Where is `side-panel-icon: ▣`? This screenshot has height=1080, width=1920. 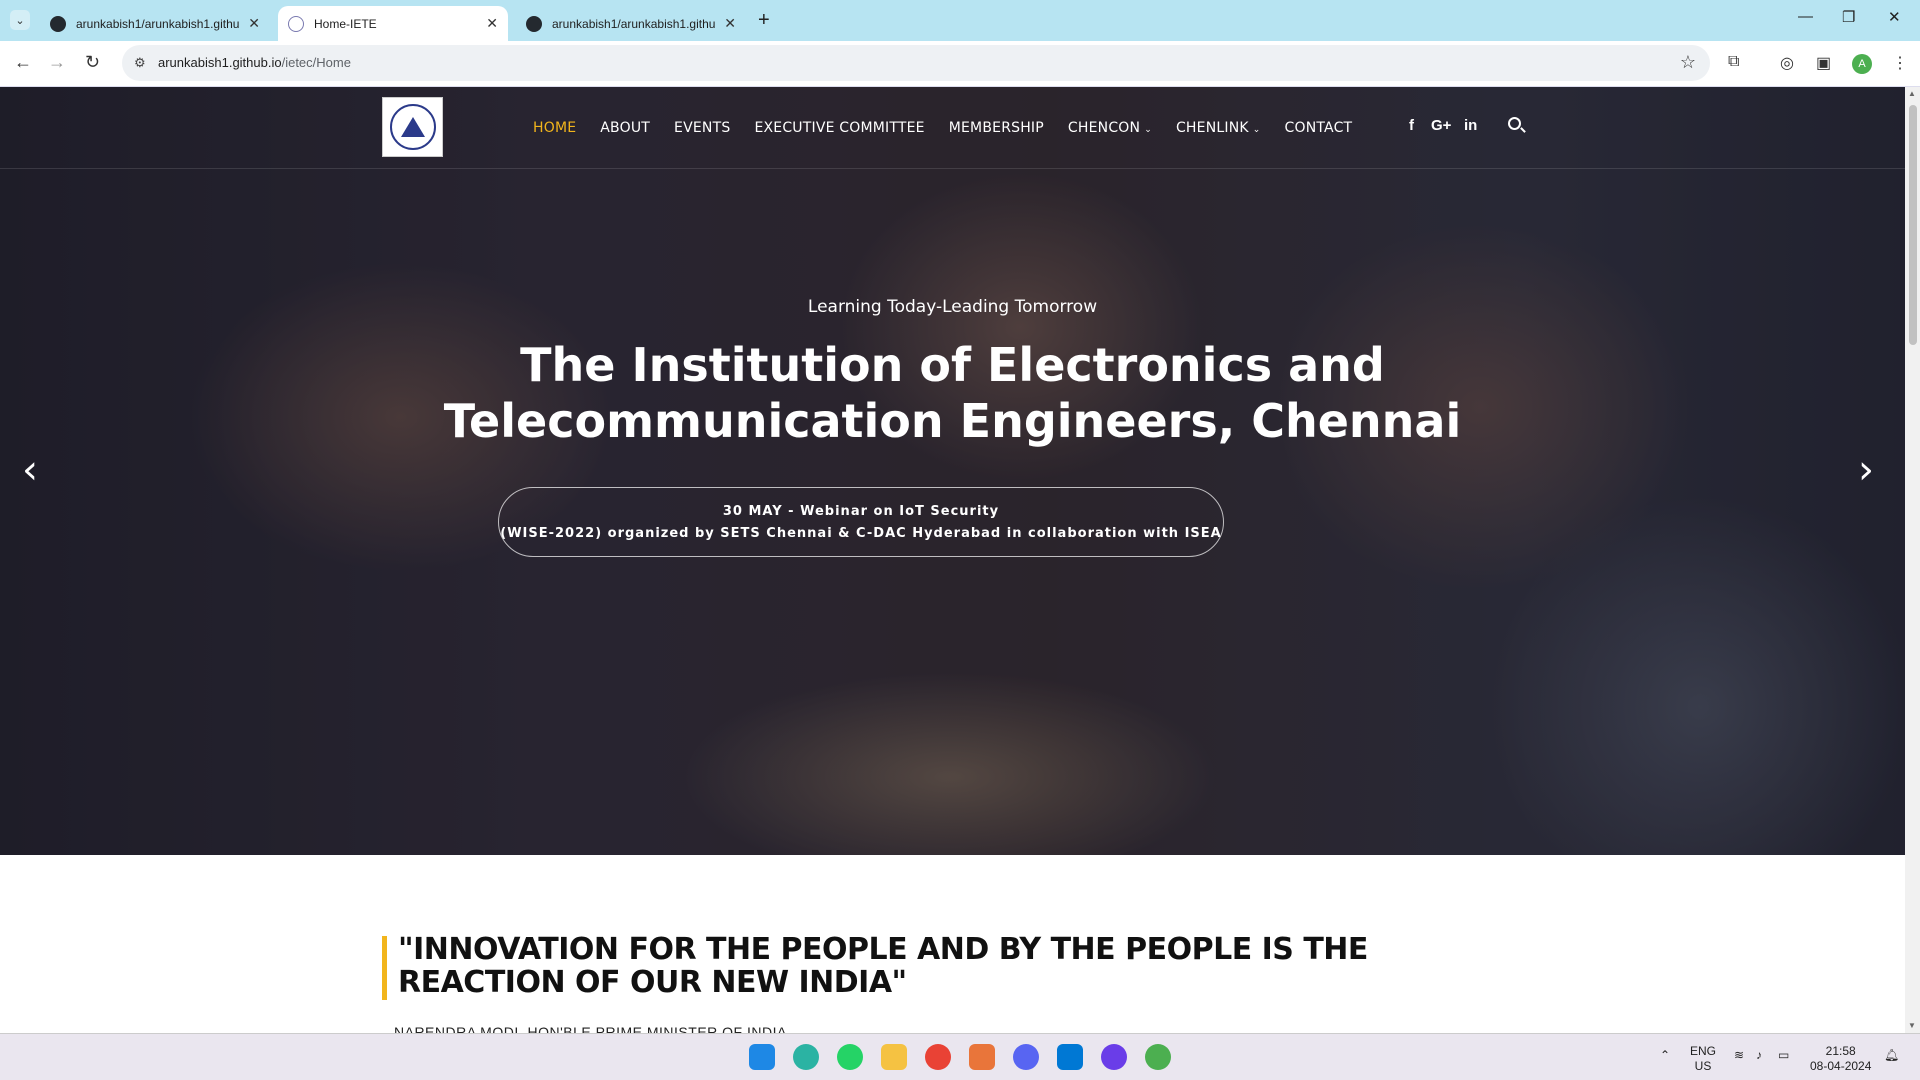
side-panel-icon: ▣ is located at coordinates (1823, 63).